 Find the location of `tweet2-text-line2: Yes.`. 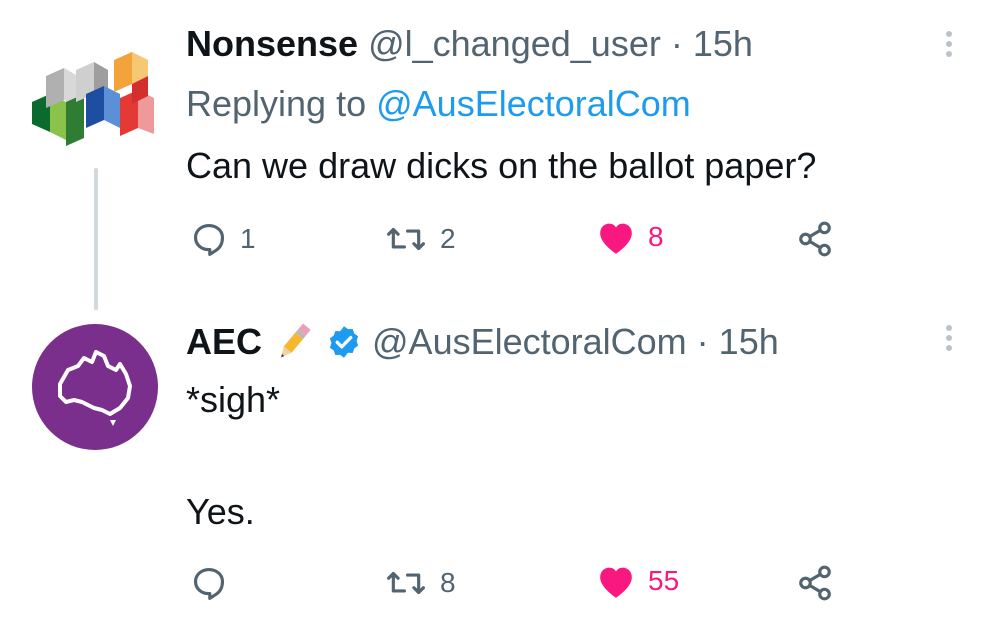

tweet2-text-line2: Yes. is located at coordinates (220, 511).